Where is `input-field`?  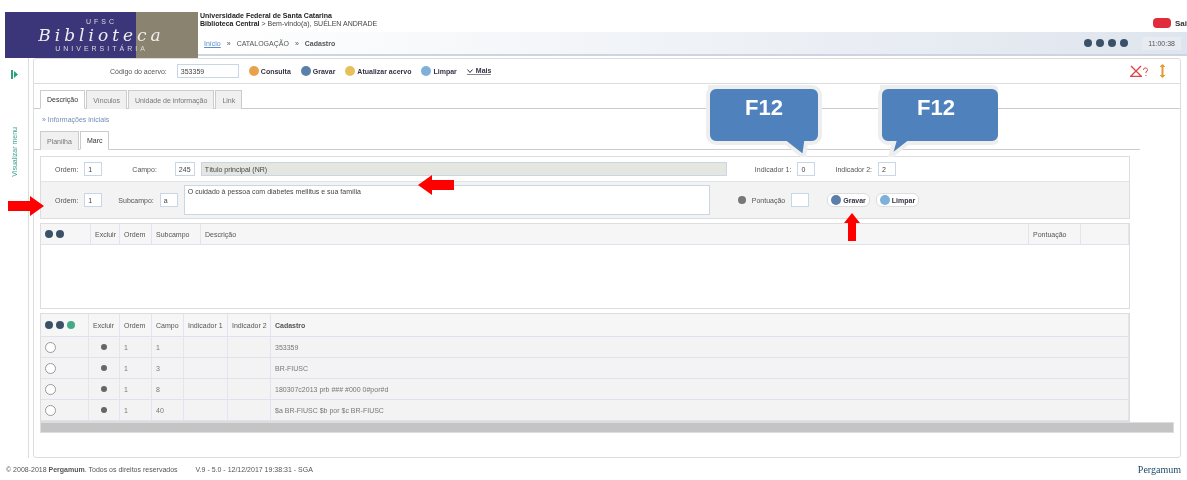 input-field is located at coordinates (800, 200).